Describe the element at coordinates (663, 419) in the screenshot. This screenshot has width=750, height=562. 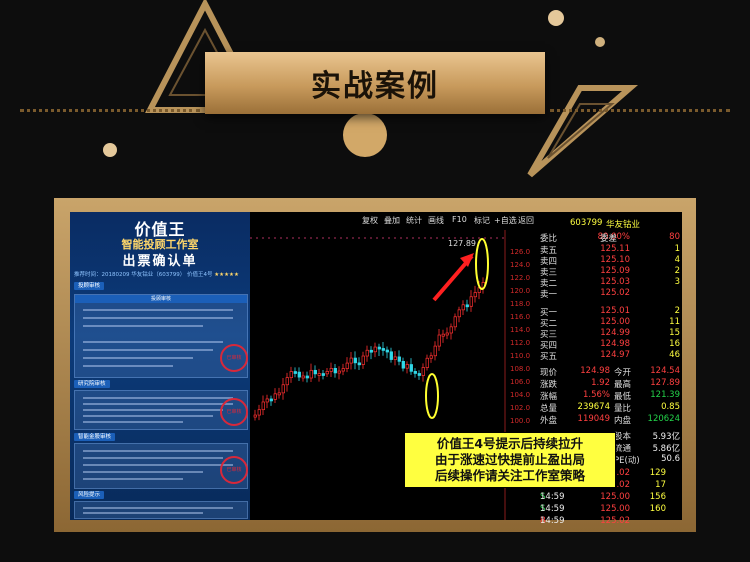
I see `stat-value-2: 120624` at that location.